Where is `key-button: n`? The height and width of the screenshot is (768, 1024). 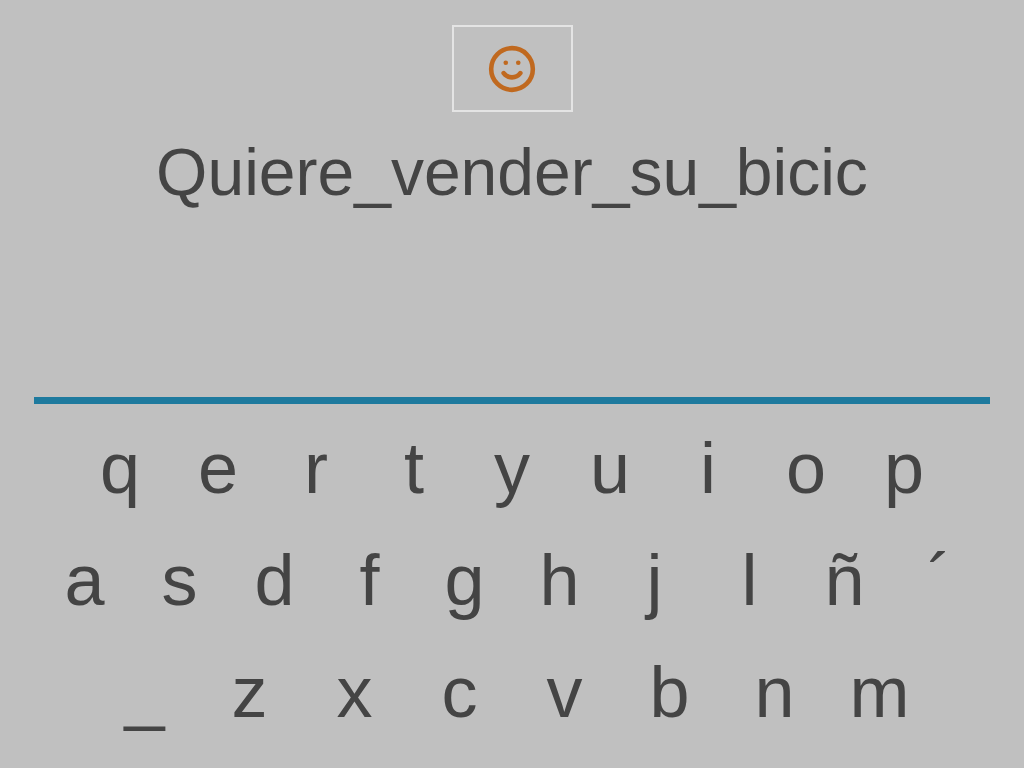 key-button: n is located at coordinates (774, 692).